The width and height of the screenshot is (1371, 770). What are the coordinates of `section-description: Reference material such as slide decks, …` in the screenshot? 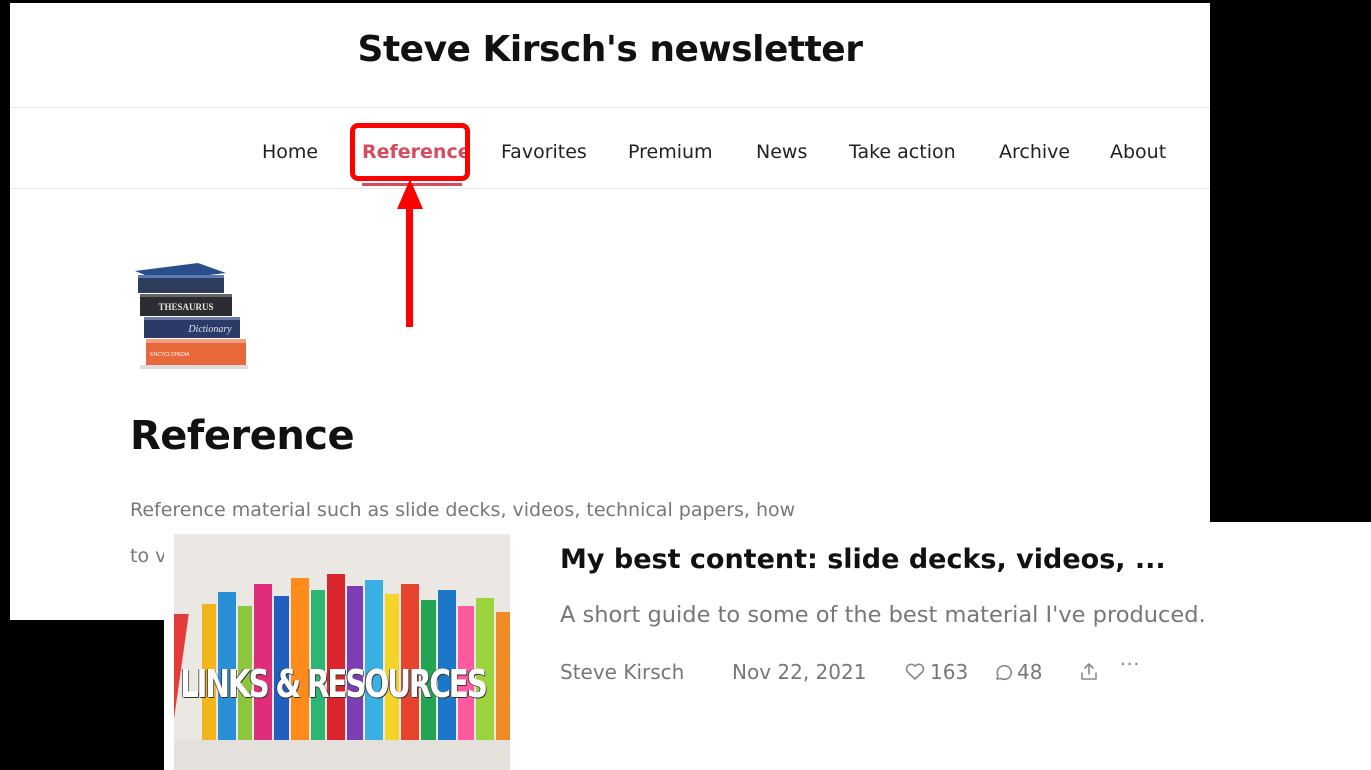 It's located at (463, 510).